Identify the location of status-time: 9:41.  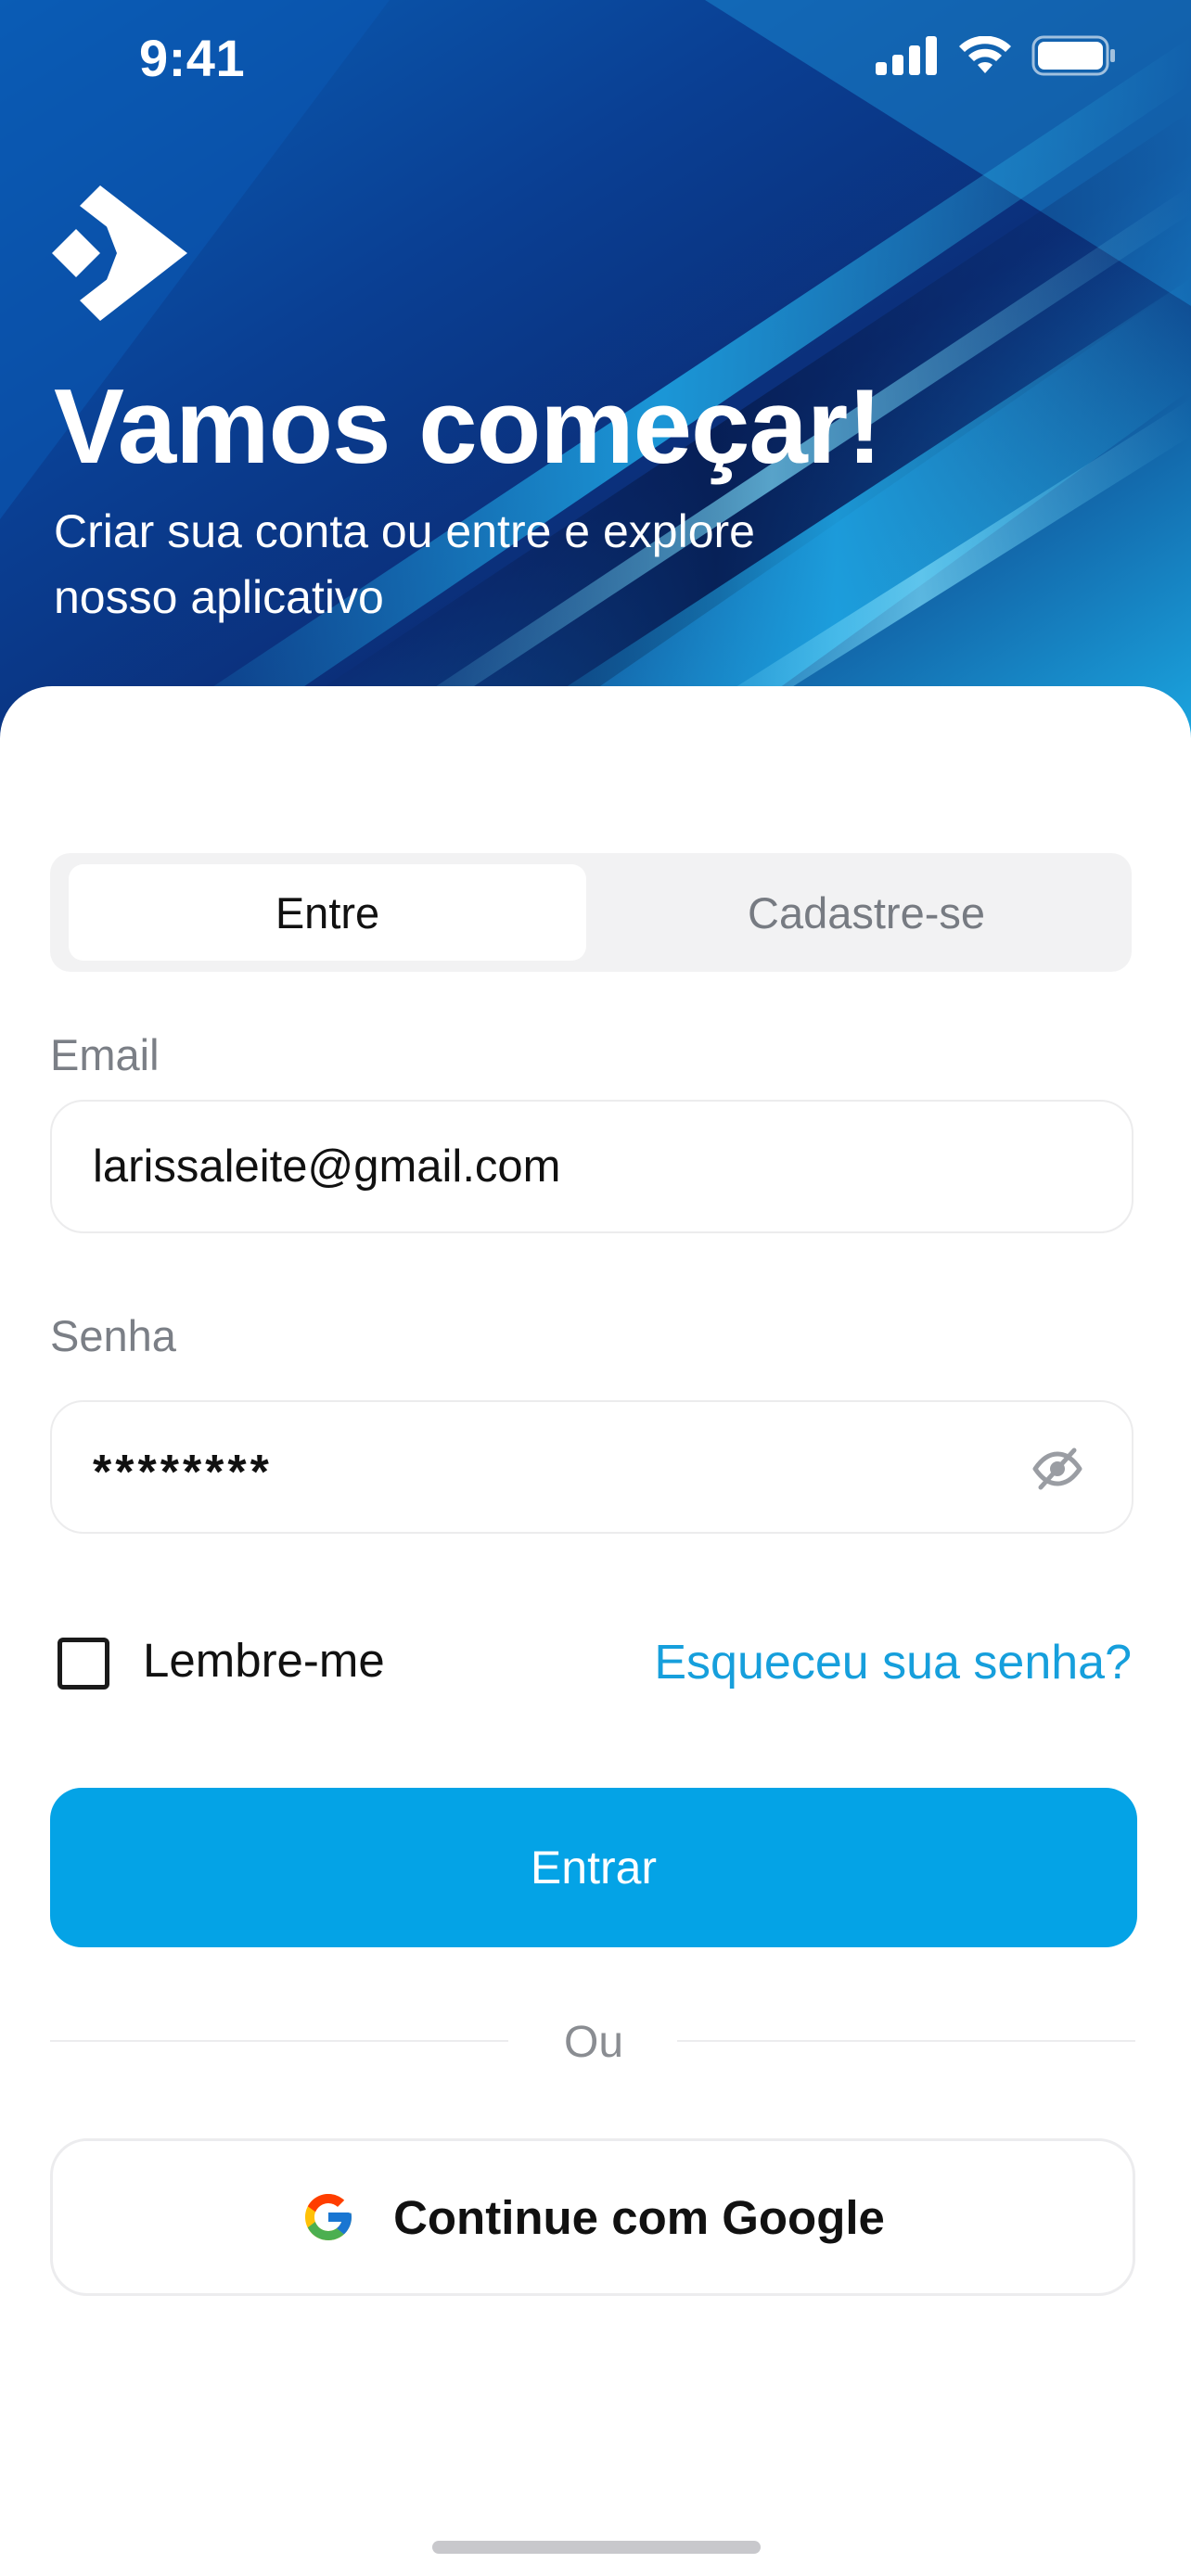
(192, 58).